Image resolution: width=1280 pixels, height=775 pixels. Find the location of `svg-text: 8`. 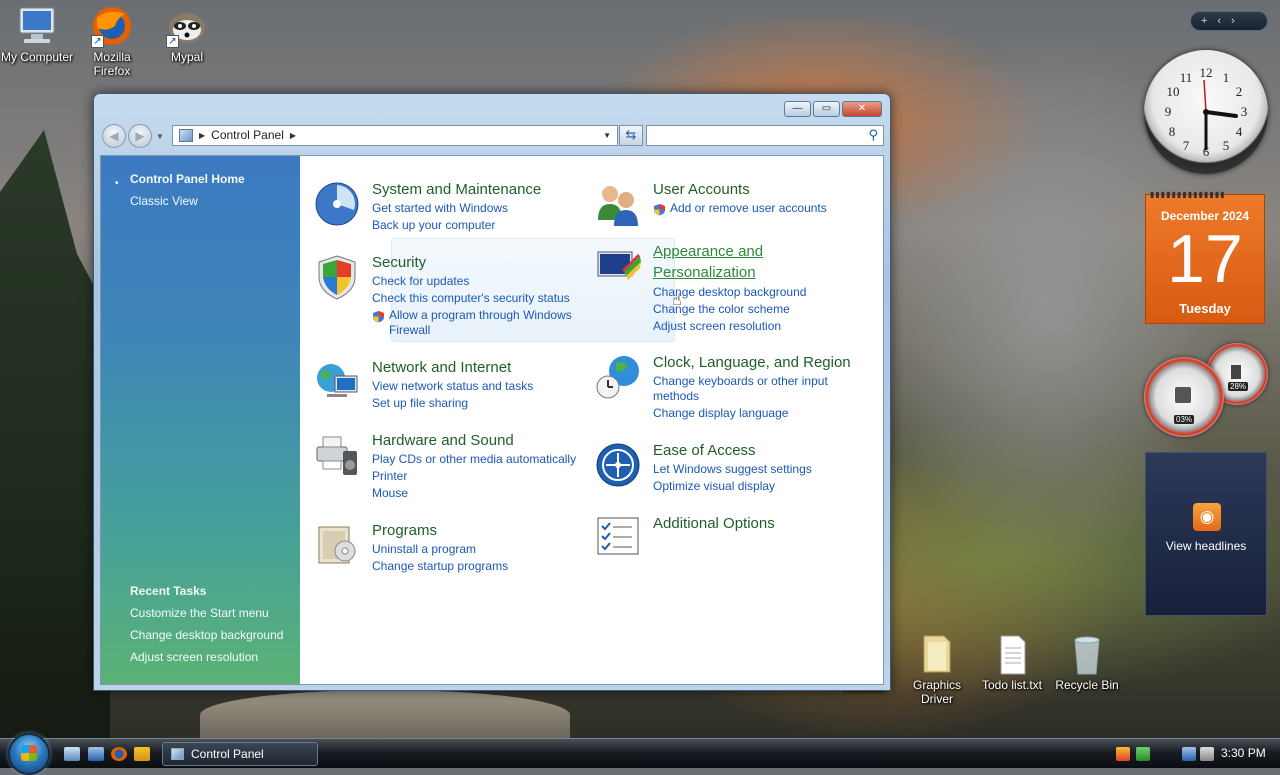

svg-text: 8 is located at coordinates (1172, 131).